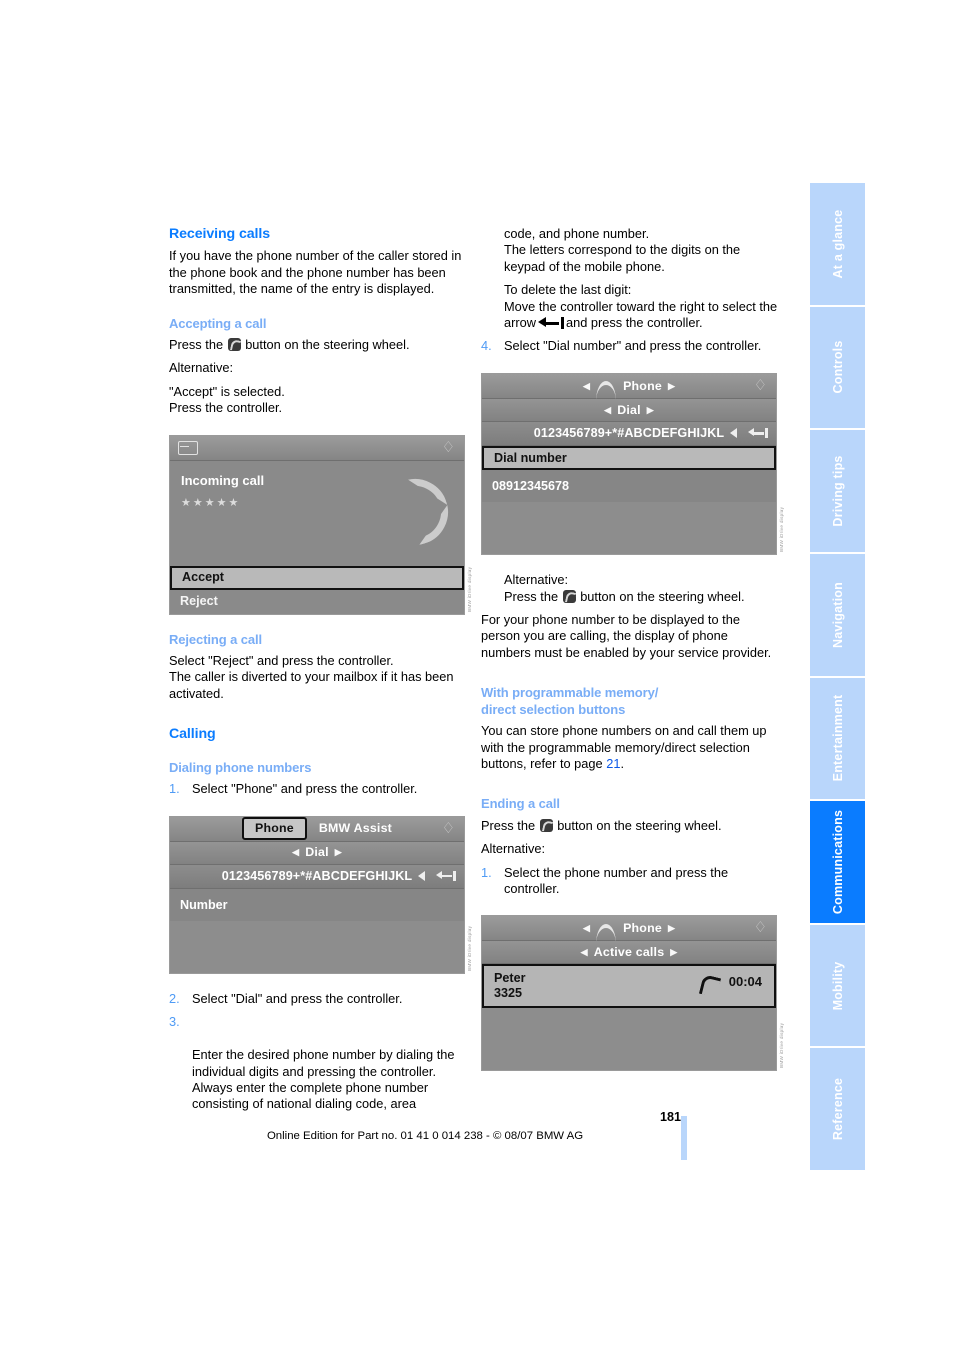  I want to click on phone-header-label: Phone, so click(642, 385).